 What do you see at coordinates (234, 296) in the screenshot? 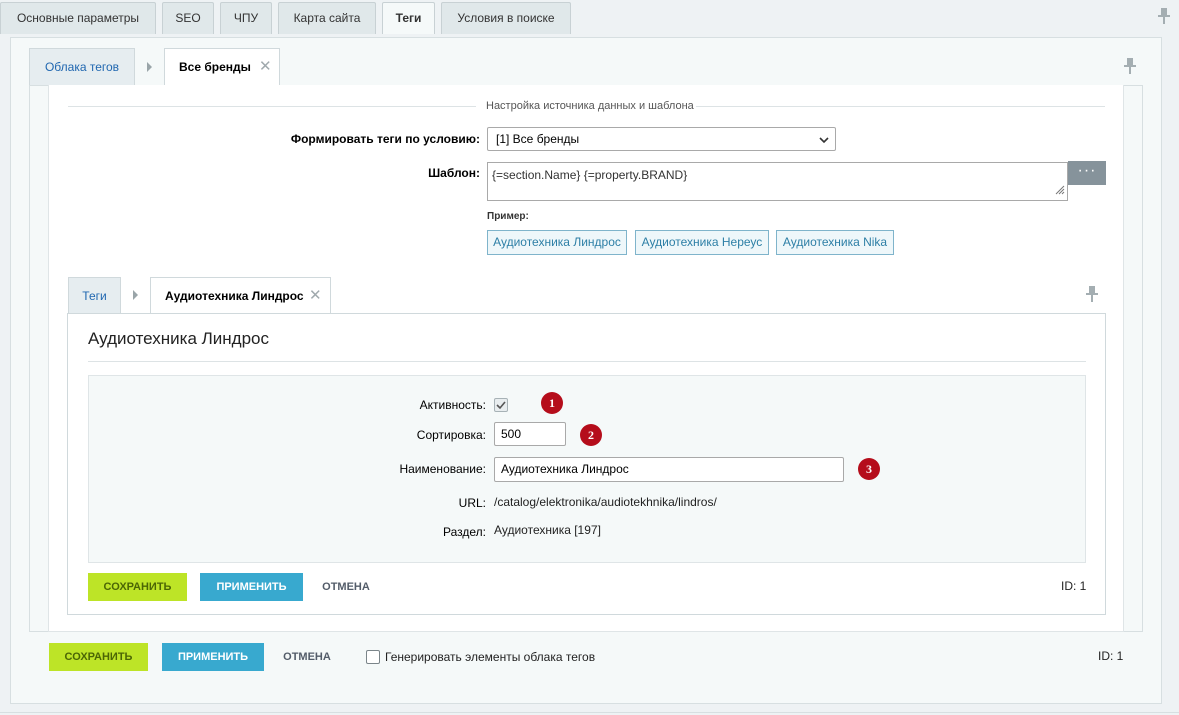
I see `tab-current-tag-label: Аудиотехника Линдрос` at bounding box center [234, 296].